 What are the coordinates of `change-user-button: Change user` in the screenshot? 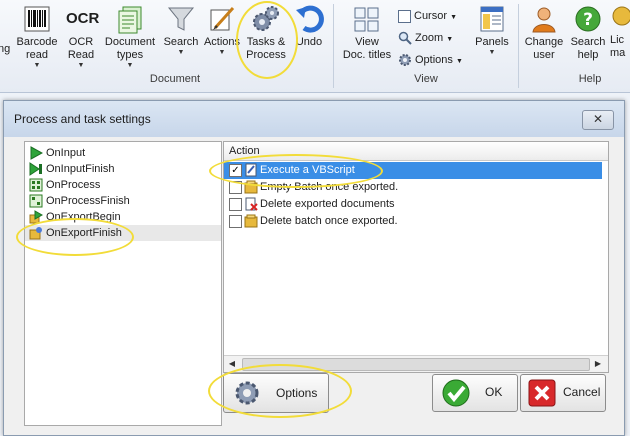 It's located at (544, 33).